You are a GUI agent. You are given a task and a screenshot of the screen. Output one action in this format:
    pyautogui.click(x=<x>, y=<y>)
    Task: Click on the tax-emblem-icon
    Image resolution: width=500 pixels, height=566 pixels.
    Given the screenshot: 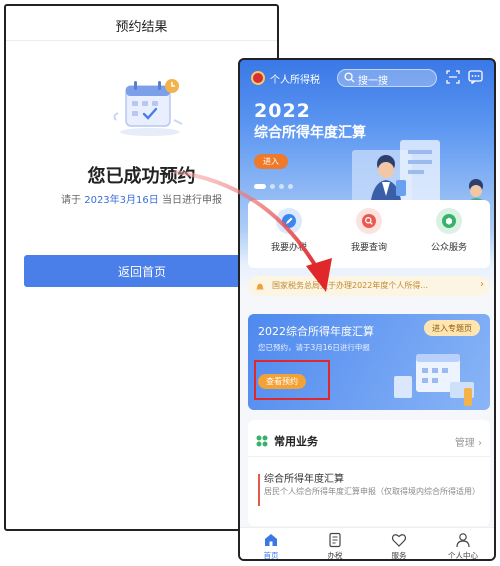 What is the action you would take?
    pyautogui.click(x=258, y=78)
    